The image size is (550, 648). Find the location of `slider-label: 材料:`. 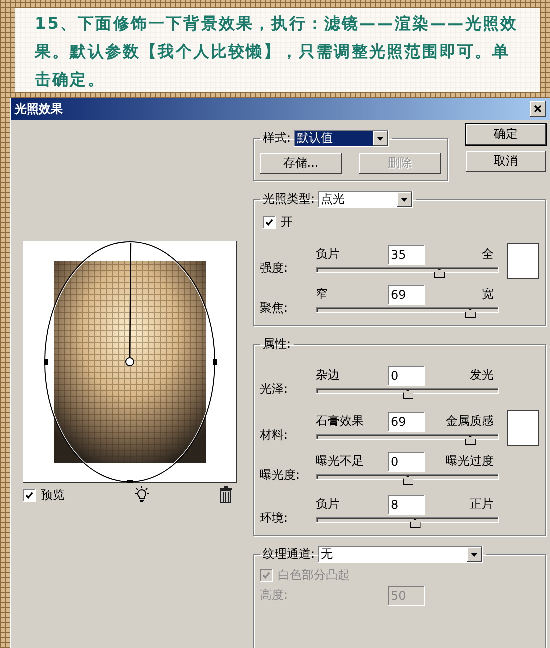

slider-label: 材料: is located at coordinates (275, 435).